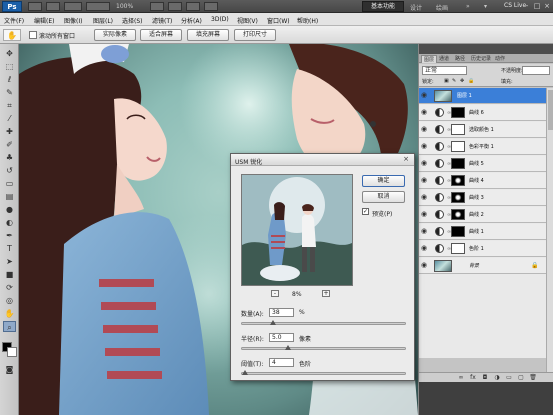 The width and height of the screenshot is (553, 415). I want to click on lock-all-icon: 🔒, so click(471, 81).